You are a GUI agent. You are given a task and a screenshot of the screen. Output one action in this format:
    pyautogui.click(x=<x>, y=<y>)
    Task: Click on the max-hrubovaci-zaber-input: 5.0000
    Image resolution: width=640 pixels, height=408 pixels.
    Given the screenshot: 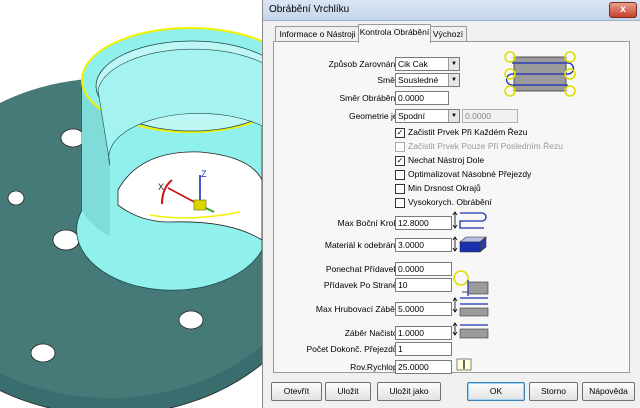 What is the action you would take?
    pyautogui.click(x=423, y=309)
    